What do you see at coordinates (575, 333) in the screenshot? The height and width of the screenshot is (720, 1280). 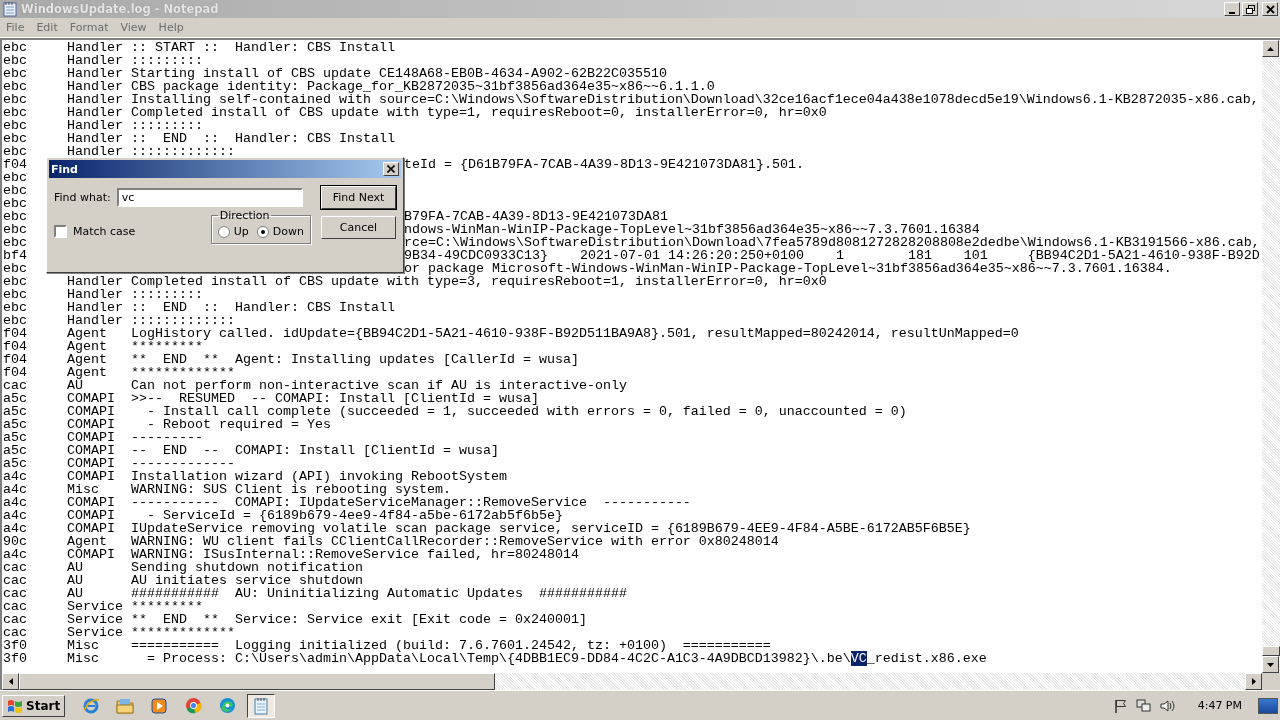 I see `log-message: LogHistory called. idUpdate={BB94C2D1-5A21-4610-938F-B92D511BA9A8}.501, resultMapped=80242014, resultUnMapped=0` at bounding box center [575, 333].